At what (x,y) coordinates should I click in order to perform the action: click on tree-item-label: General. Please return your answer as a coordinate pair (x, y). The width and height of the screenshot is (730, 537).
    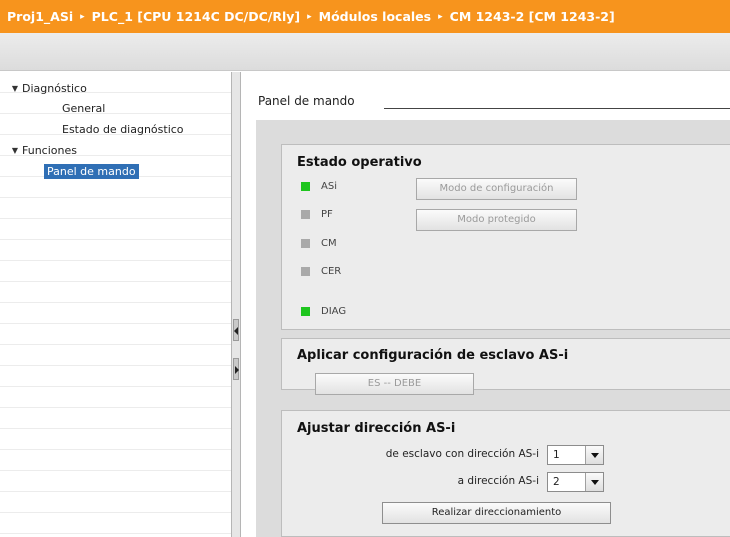
    Looking at the image, I should click on (84, 108).